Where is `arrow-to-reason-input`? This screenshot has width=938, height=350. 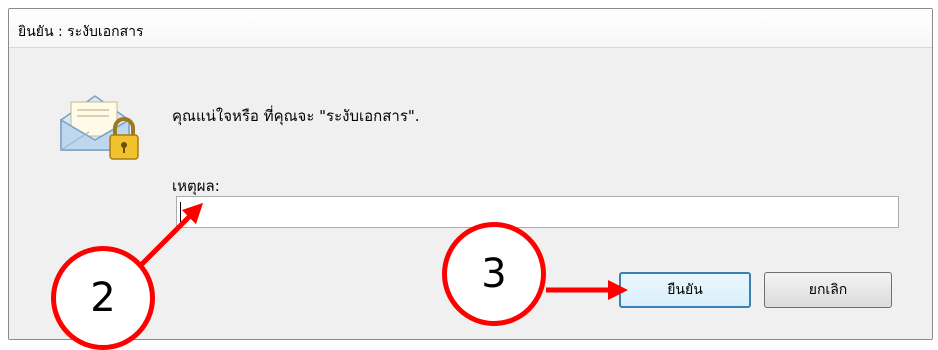
arrow-to-reason-input is located at coordinates (171, 235).